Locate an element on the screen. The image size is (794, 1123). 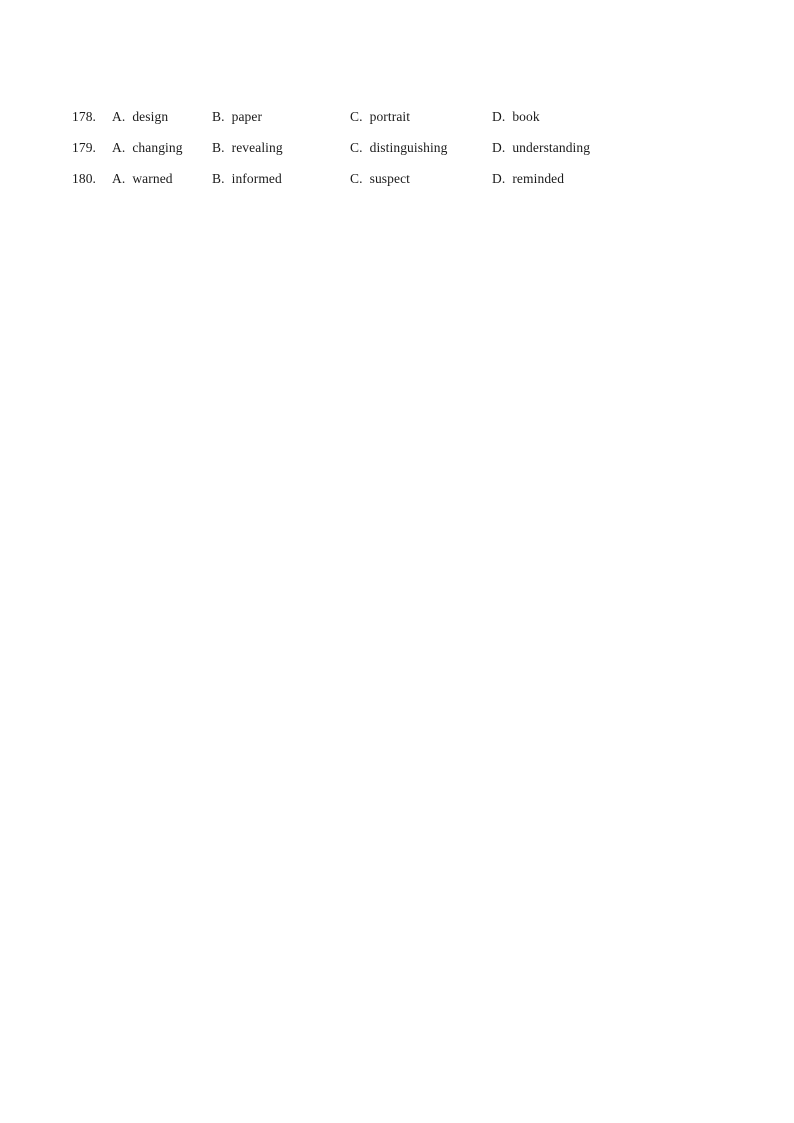
option-d: D. book is located at coordinates (516, 116).